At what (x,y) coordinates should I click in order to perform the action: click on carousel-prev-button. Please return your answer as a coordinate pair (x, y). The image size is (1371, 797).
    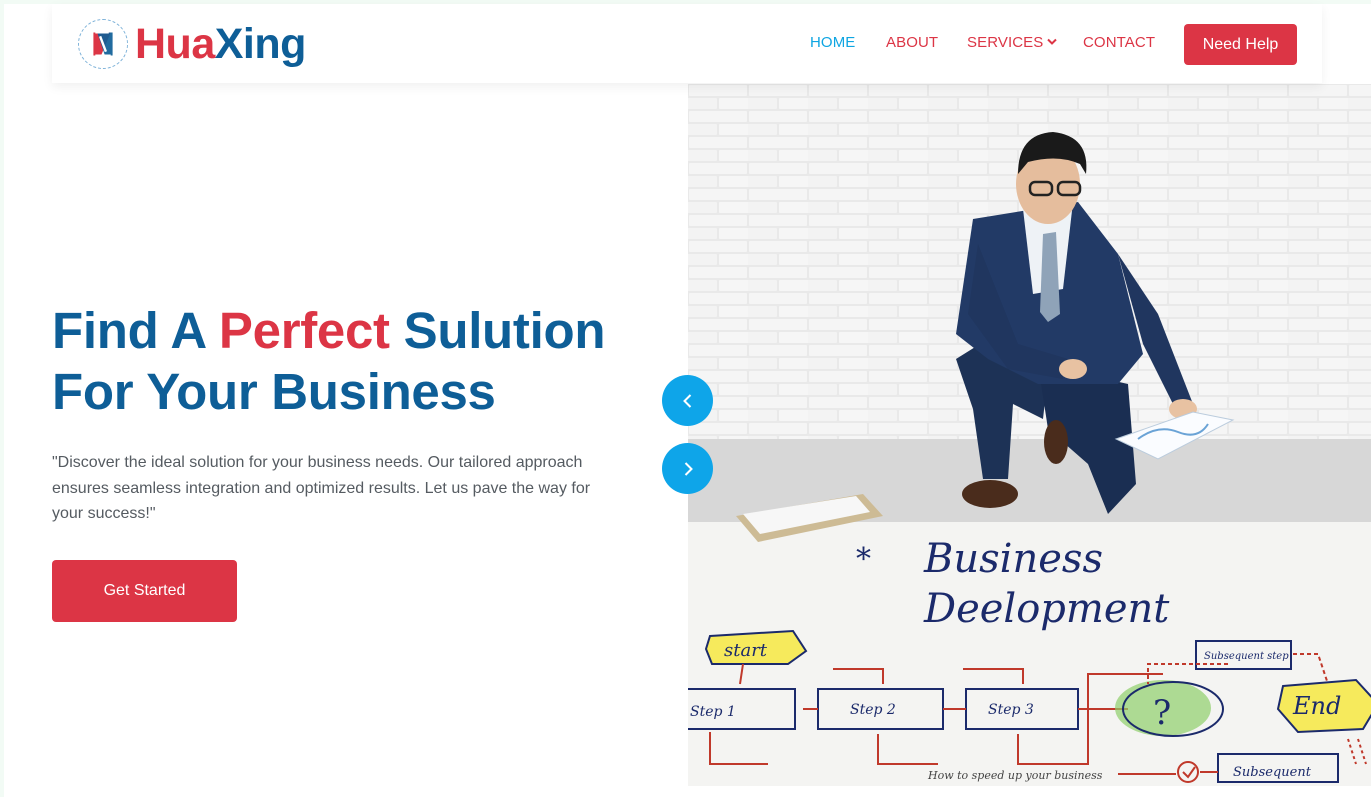
    Looking at the image, I should click on (687, 400).